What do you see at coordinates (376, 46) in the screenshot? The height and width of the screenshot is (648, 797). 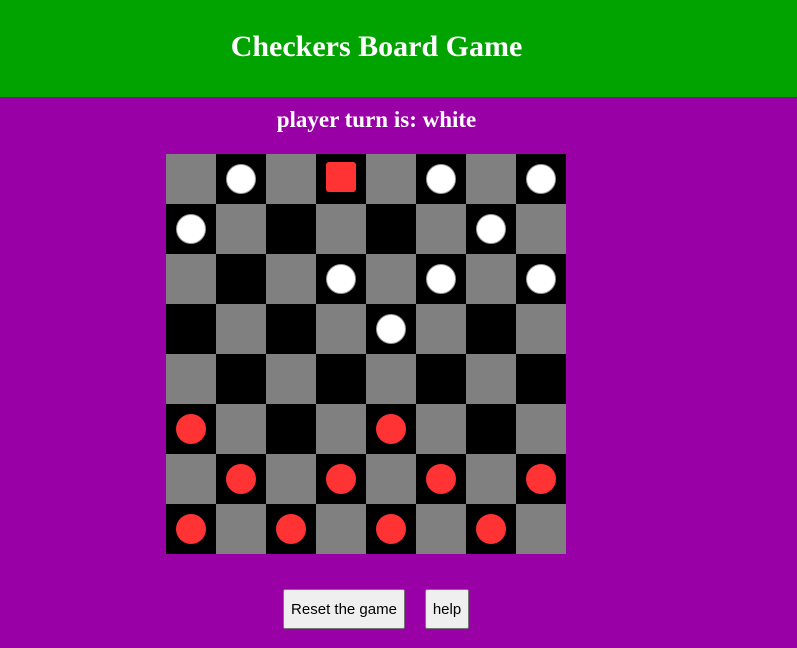 I see `page-title: Checkers Board Game` at bounding box center [376, 46].